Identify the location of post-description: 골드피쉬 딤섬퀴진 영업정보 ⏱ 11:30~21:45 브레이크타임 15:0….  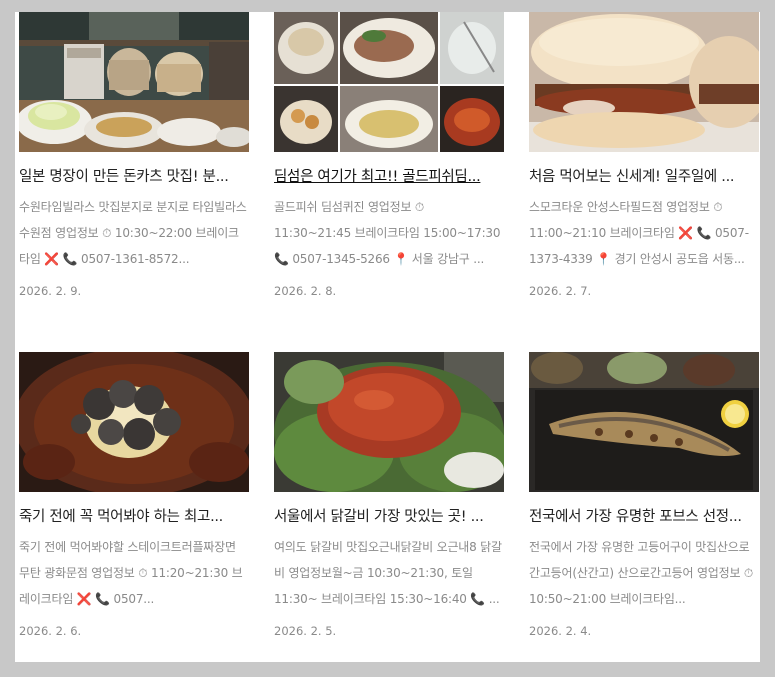
(387, 233).